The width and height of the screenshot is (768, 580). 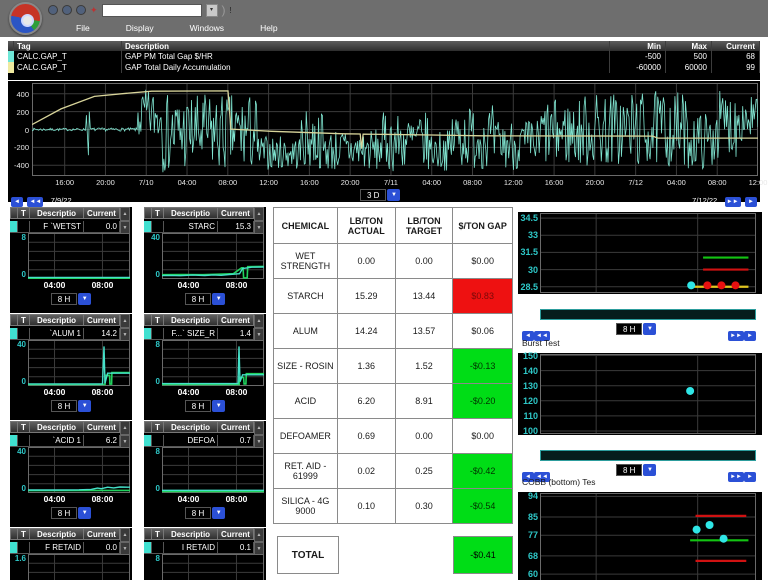 What do you see at coordinates (532, 555) in the screenshot?
I see `y-axis-label: 68` at bounding box center [532, 555].